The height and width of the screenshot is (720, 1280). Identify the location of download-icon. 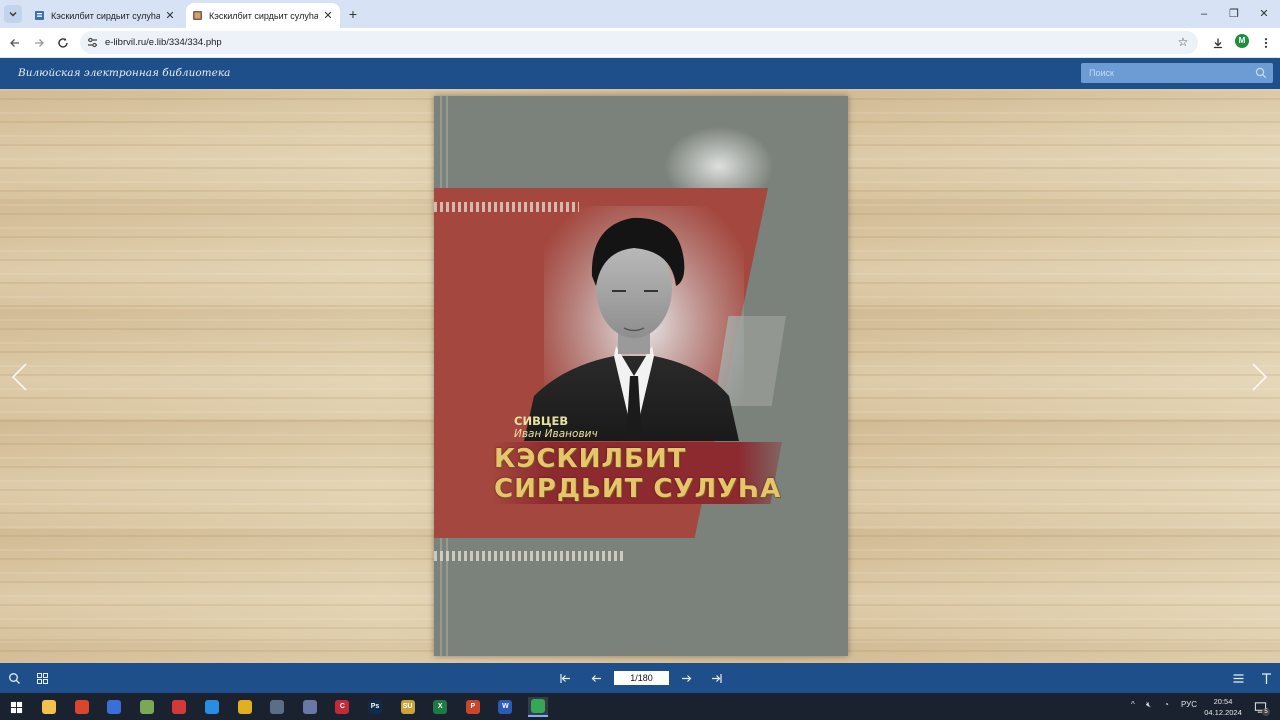
(1218, 43).